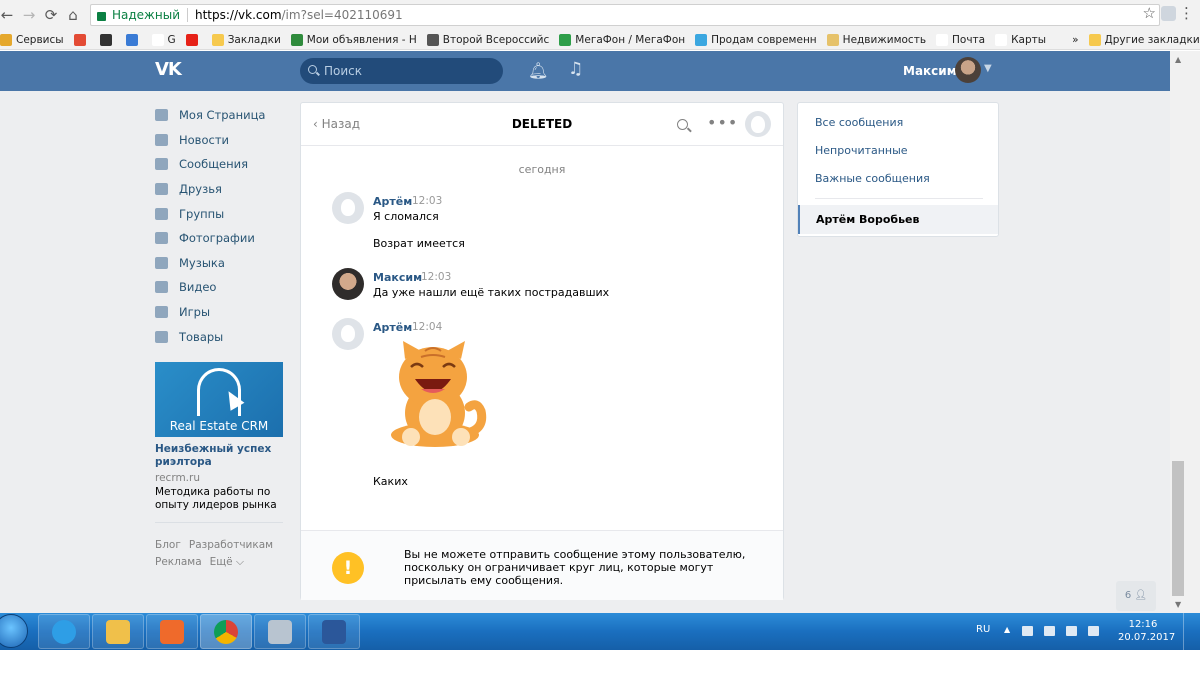  What do you see at coordinates (14, 631) in the screenshot?
I see `start-button` at bounding box center [14, 631].